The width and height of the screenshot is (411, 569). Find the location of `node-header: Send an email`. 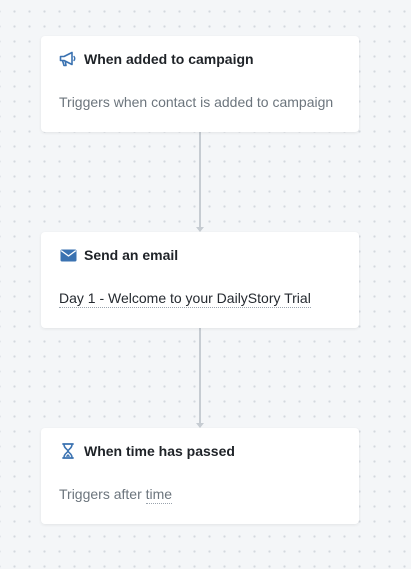

node-header: Send an email is located at coordinates (118, 255).